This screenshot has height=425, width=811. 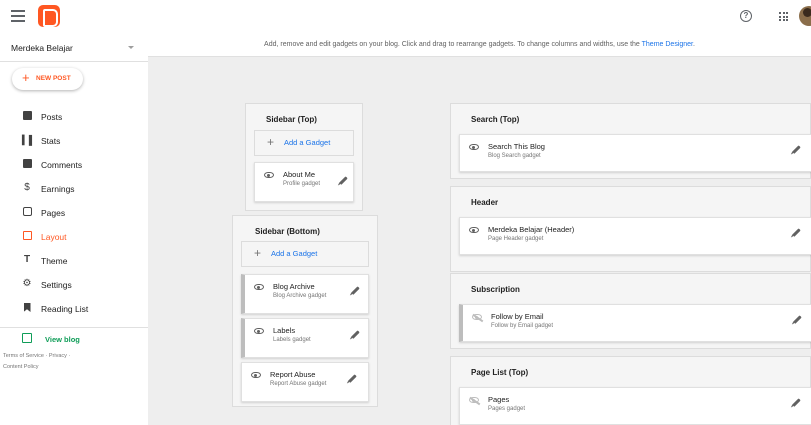 What do you see at coordinates (74, 48) in the screenshot?
I see `blog-selector: Merdeka Belajar` at bounding box center [74, 48].